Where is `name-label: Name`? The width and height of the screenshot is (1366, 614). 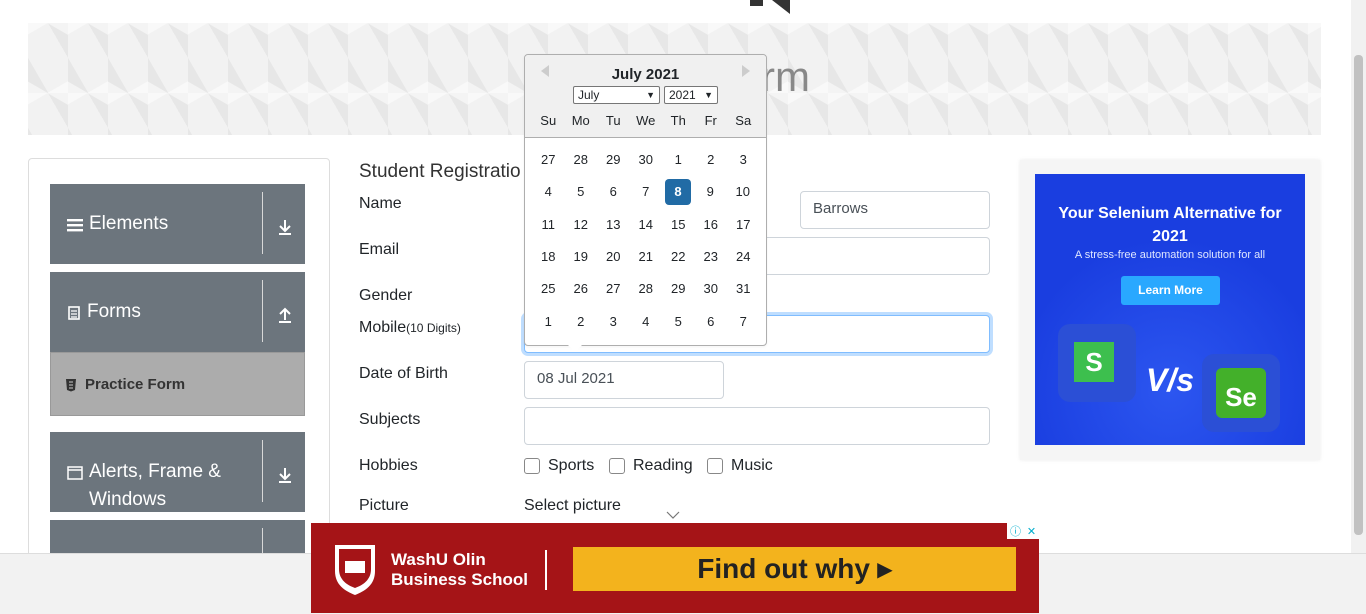
name-label: Name is located at coordinates (380, 203).